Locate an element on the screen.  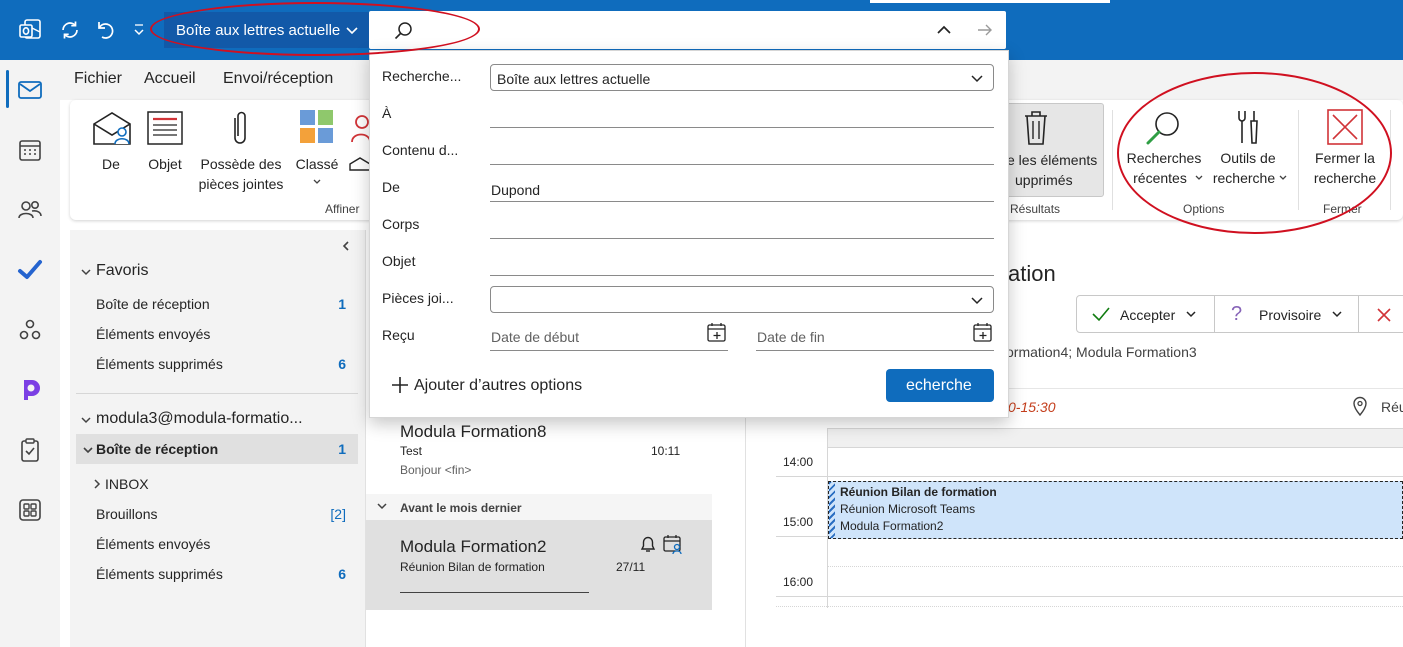
folder-label: Brouillons is located at coordinates (127, 514).